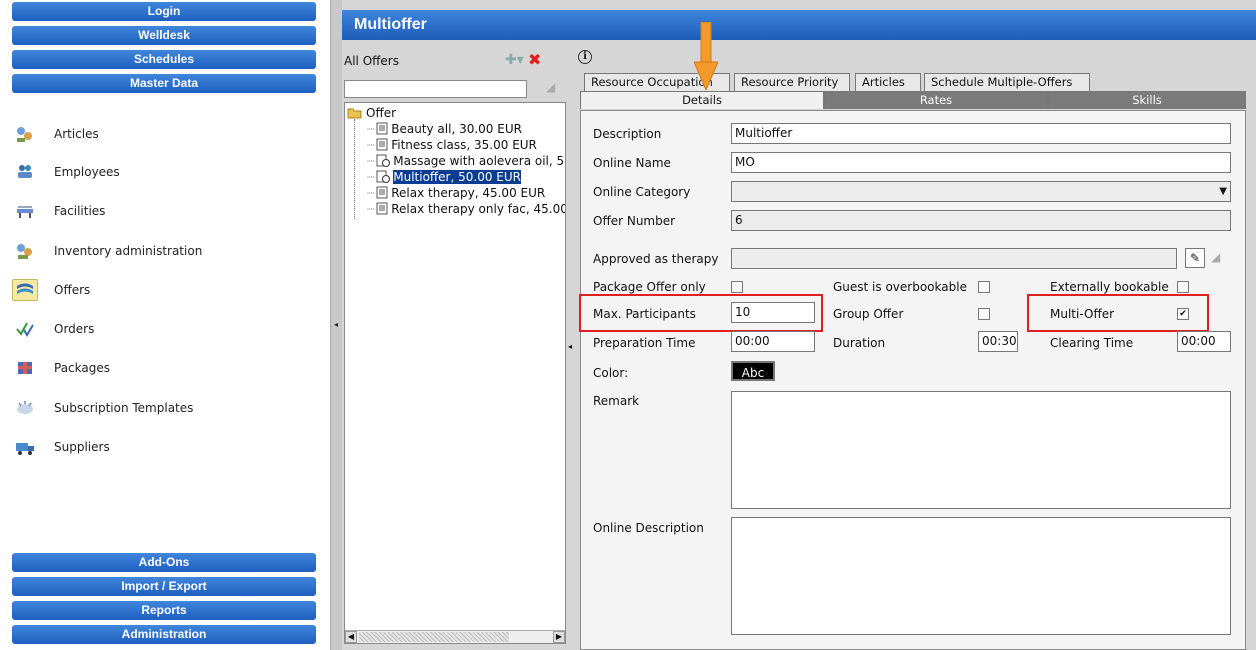 This screenshot has height=650, width=1256. What do you see at coordinates (1223, 191) in the screenshot?
I see `chevron-down-icon: ▼` at bounding box center [1223, 191].